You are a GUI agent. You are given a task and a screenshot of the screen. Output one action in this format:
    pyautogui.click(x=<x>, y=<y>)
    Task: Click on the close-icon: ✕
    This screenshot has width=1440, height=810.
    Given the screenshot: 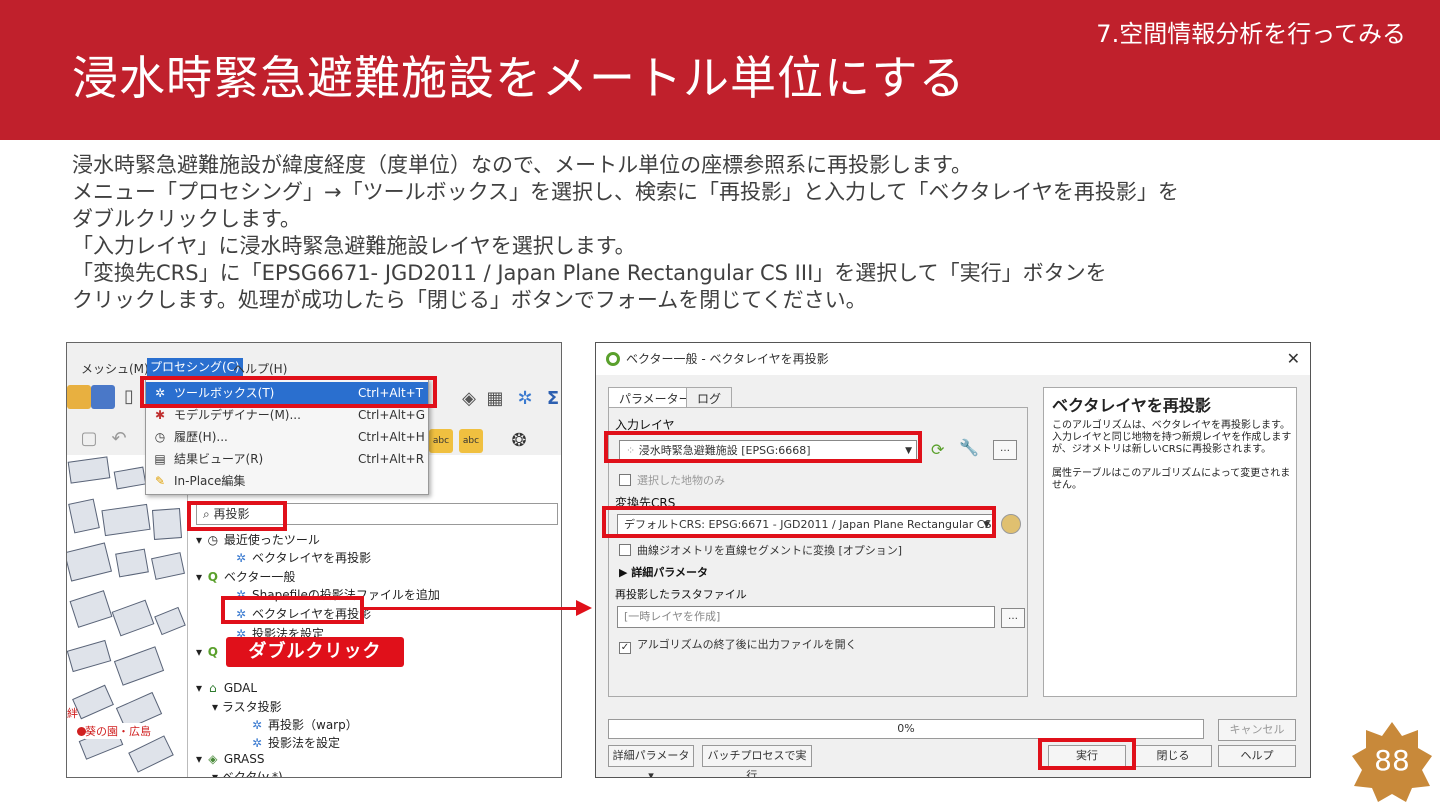 What is the action you would take?
    pyautogui.click(x=1293, y=359)
    